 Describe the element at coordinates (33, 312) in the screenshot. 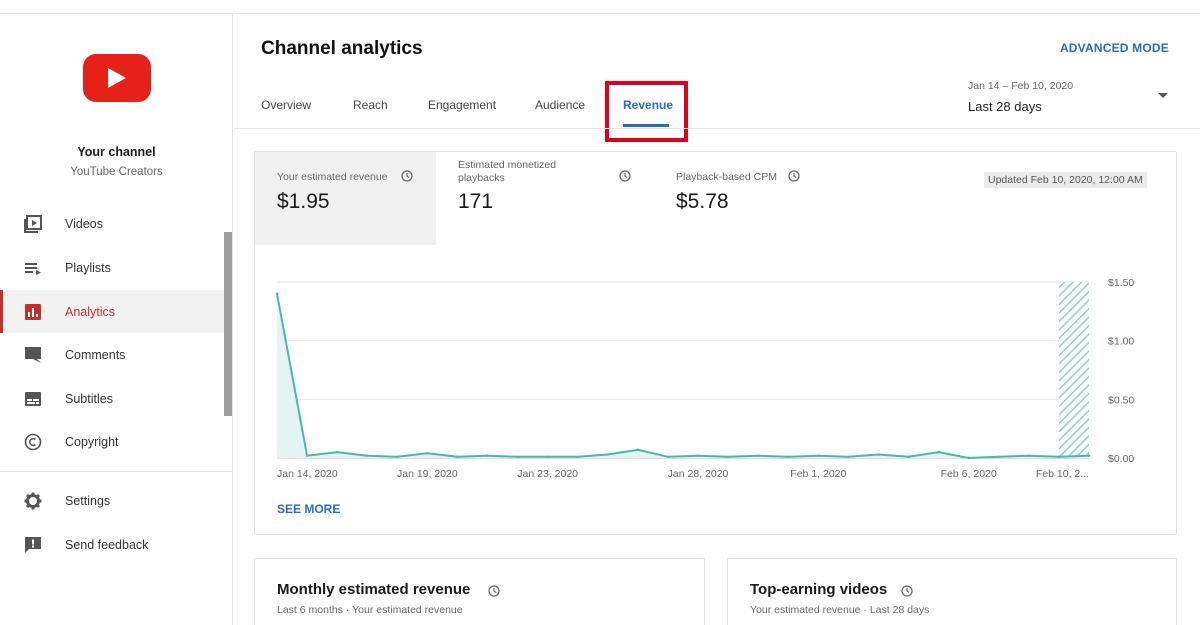

I see `analytics-icon` at that location.